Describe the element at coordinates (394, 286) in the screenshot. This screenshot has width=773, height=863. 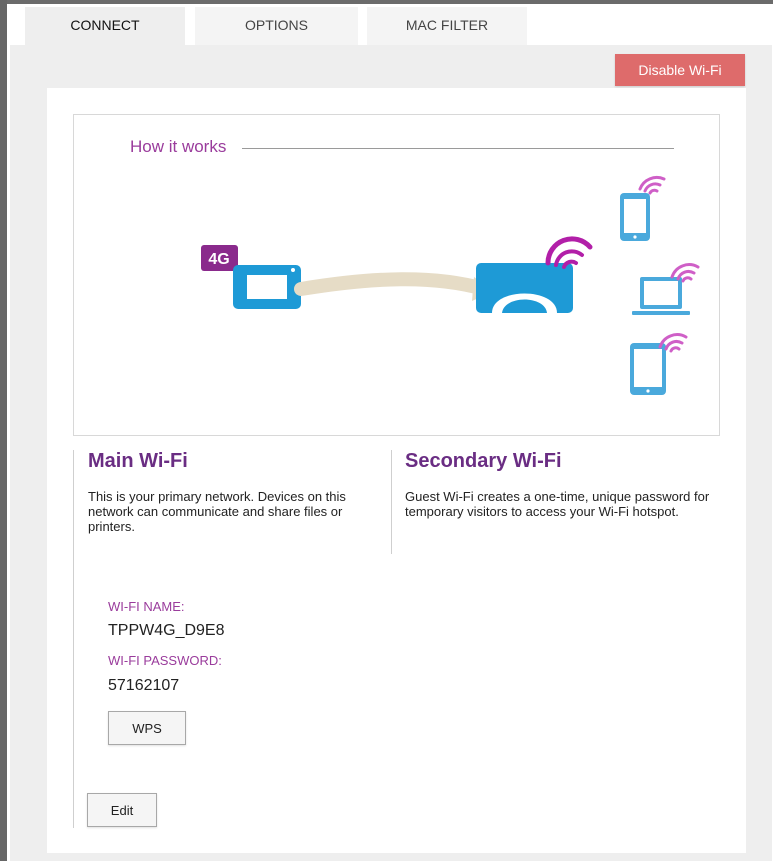
I see `signal-arrow` at that location.